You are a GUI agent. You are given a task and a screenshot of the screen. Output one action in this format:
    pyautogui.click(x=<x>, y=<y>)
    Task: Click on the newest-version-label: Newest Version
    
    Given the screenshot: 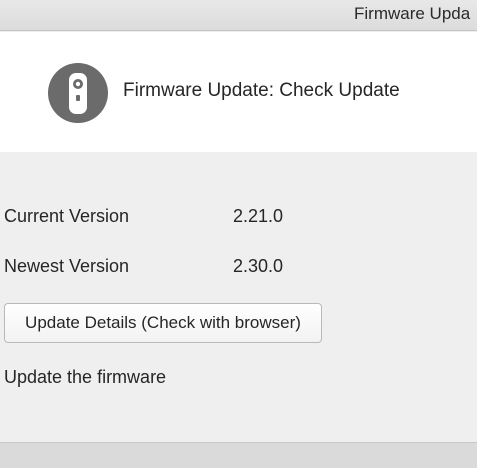 What is the action you would take?
    pyautogui.click(x=67, y=266)
    